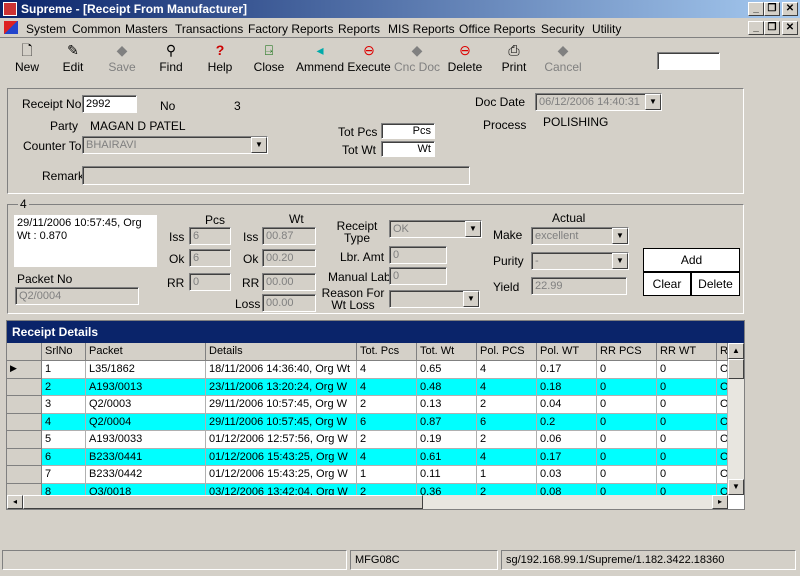 Image resolution: width=800 pixels, height=576 pixels. I want to click on vertical-scroll-thumb, so click(736, 369).